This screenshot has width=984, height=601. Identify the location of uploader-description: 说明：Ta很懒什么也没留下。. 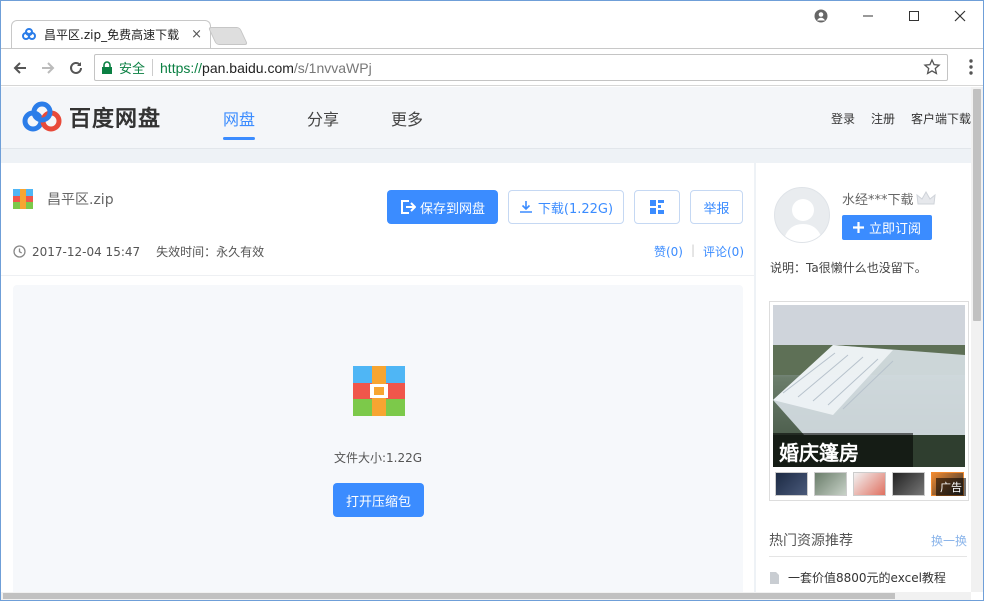
(848, 268).